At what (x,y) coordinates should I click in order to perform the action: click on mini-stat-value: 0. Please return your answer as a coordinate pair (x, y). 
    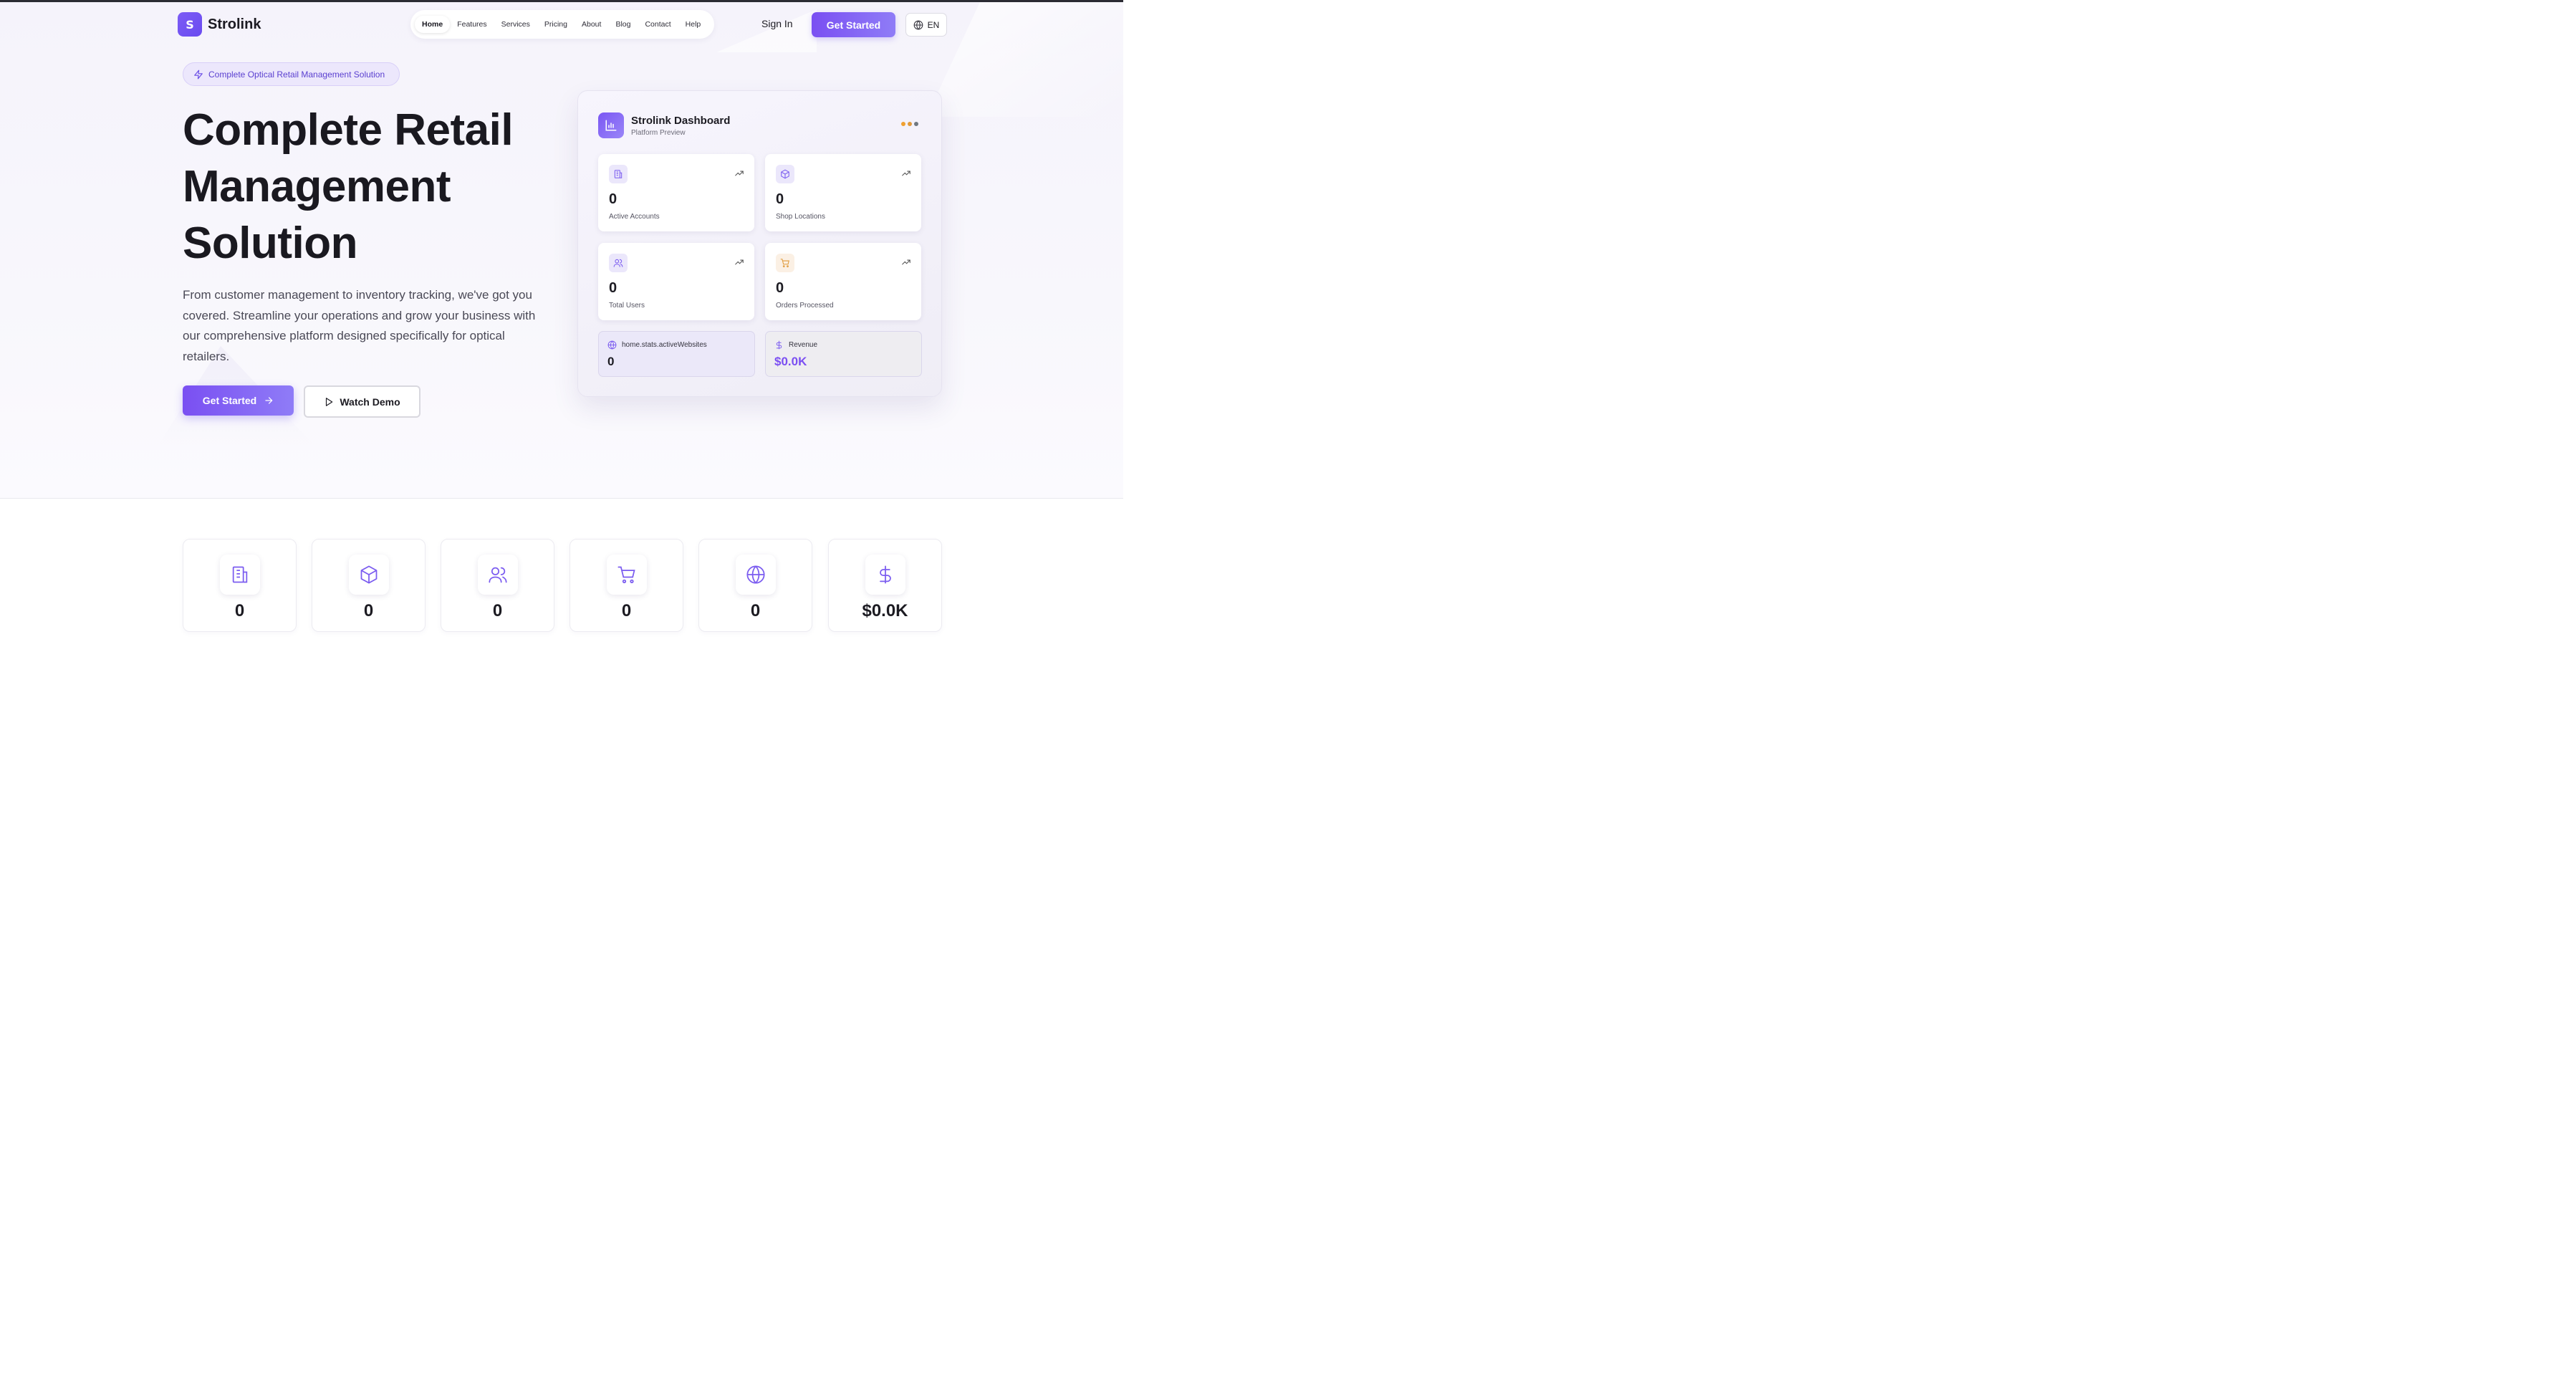
    Looking at the image, I should click on (611, 361).